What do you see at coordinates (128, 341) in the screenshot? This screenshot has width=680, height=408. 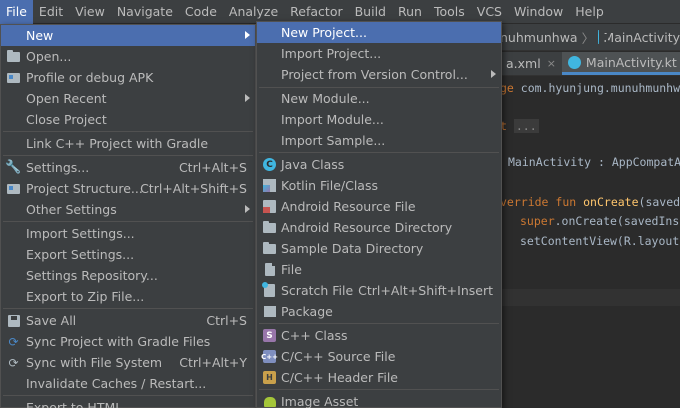 I see `file-menu-sync-gradle: ⟳ Sync Project with Gradle Files` at bounding box center [128, 341].